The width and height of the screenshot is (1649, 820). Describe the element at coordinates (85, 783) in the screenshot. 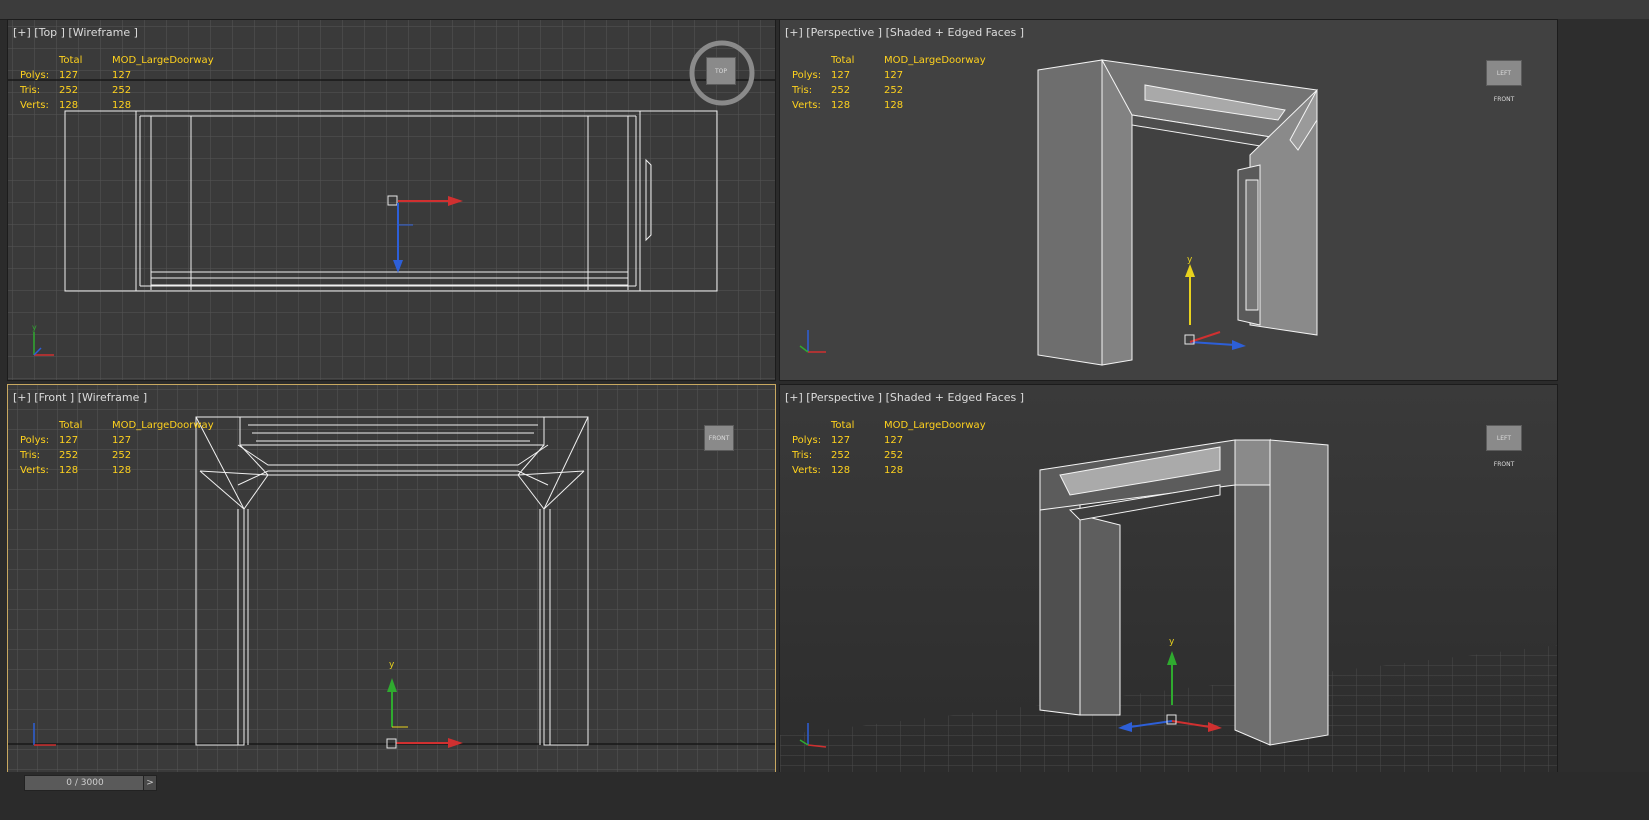

I see `time-slider: 0 / 3000` at that location.